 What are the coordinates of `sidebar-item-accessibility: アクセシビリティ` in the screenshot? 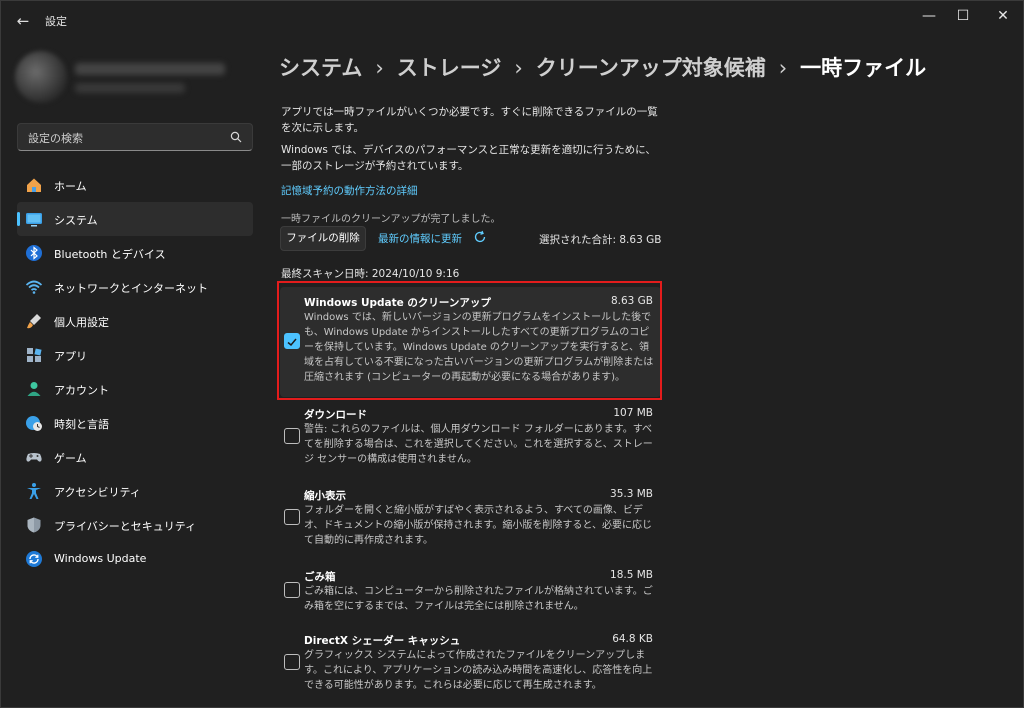 It's located at (135, 491).